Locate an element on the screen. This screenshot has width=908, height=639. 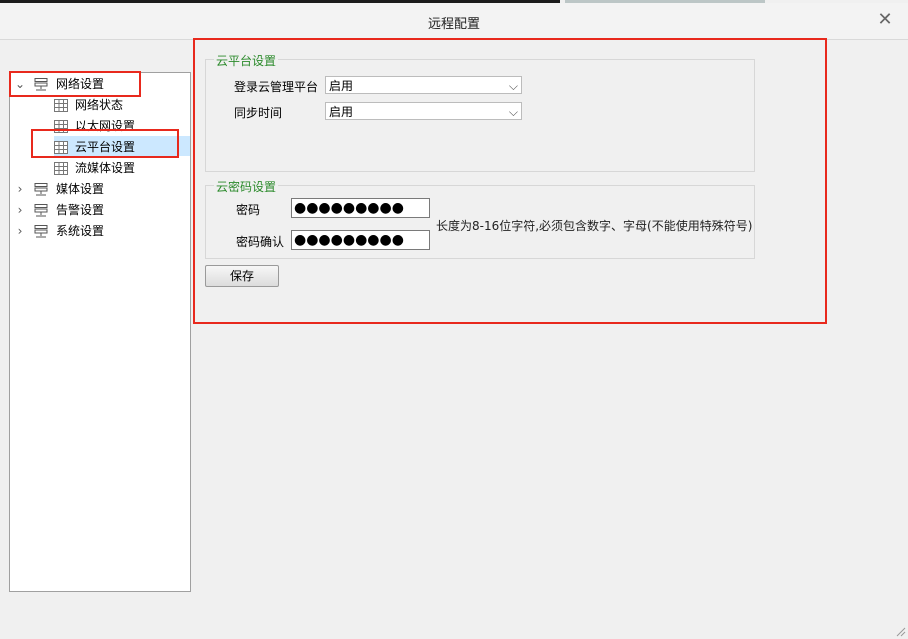
dialog-titlebar: 远程配置 ✕ is located at coordinates (454, 21).